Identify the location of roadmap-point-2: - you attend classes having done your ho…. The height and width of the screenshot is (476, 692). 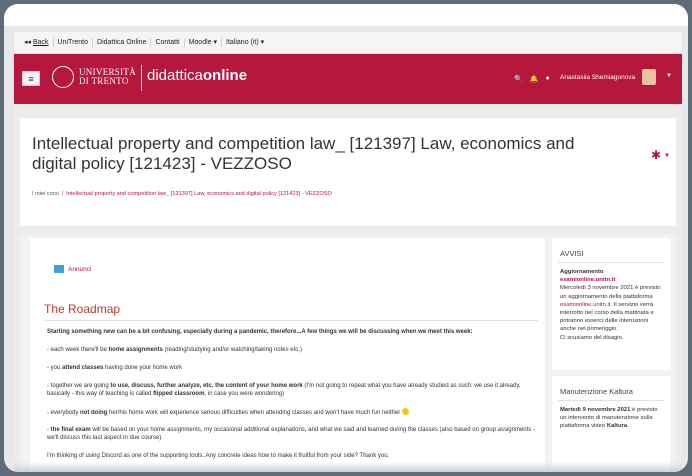
(294, 368).